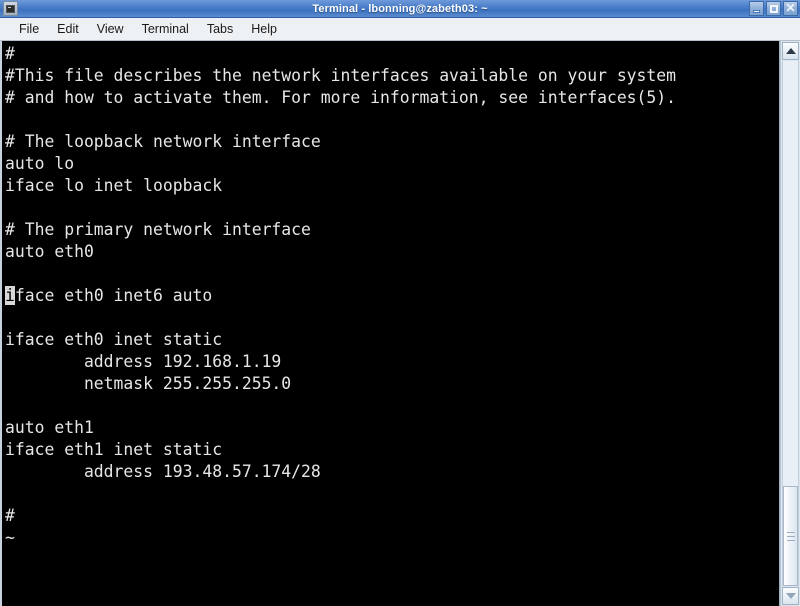 The height and width of the screenshot is (606, 800). Describe the element at coordinates (114, 339) in the screenshot. I see `terminal-line: iface eth0 inet static` at that location.